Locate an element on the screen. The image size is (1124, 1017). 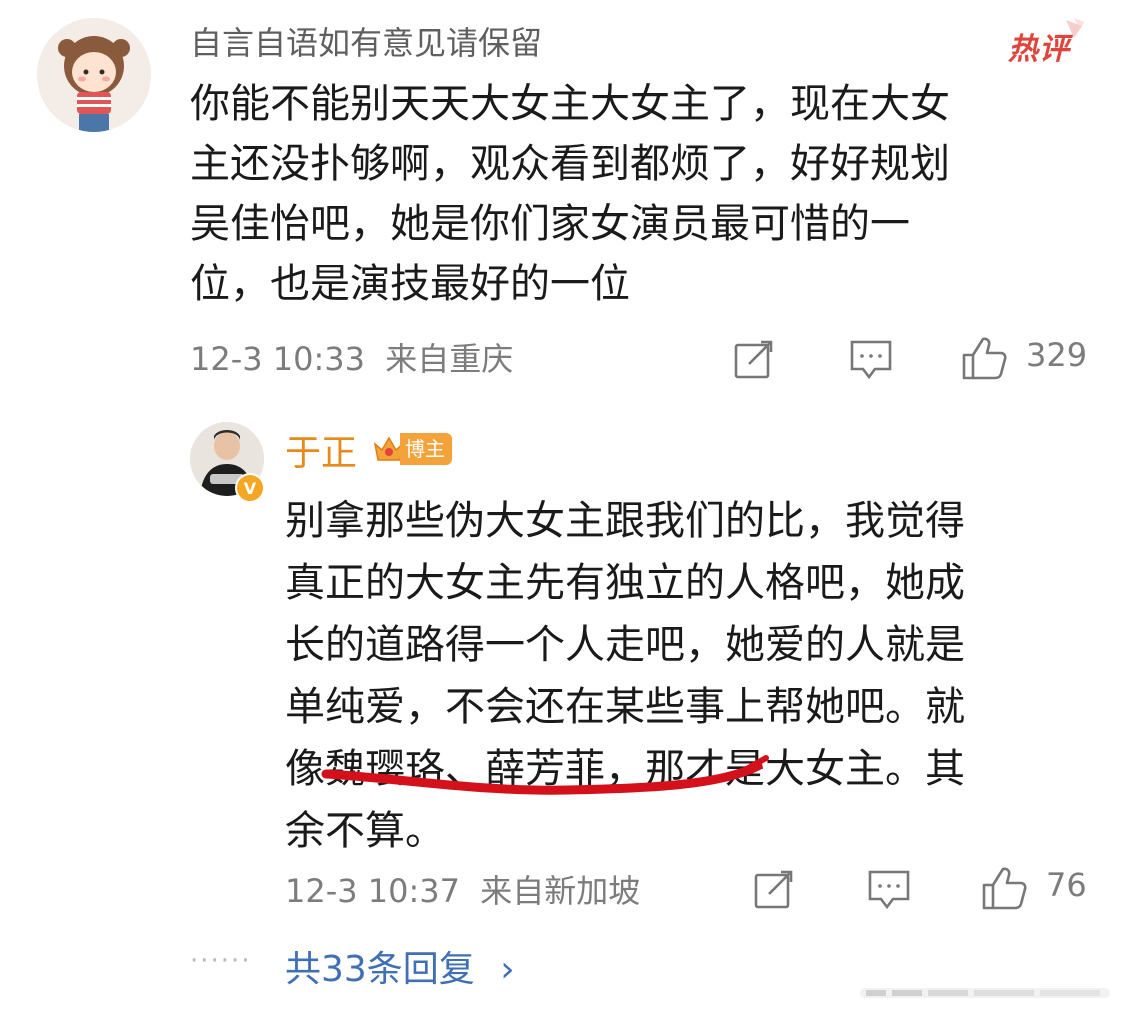
watermark-graphic is located at coordinates (985, 993).